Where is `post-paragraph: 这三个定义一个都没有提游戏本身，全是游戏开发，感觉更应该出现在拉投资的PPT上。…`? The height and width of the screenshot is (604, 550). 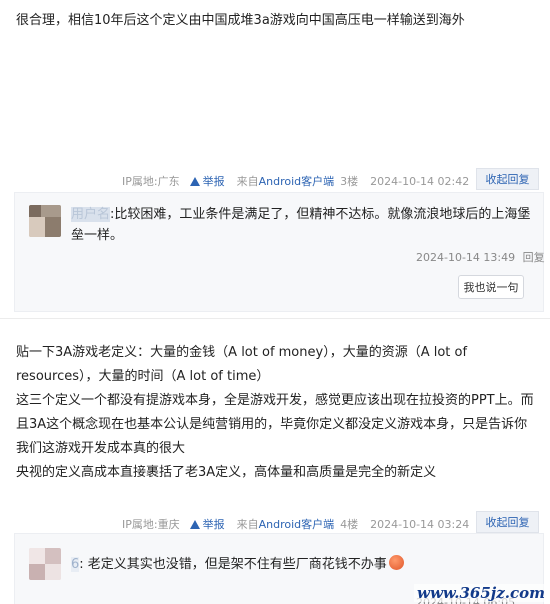
post-paragraph: 这三个定义一个都没有提游戏本身，全是游戏开发，感觉更应该出现在拉投资的PPT上。… is located at coordinates (275, 424).